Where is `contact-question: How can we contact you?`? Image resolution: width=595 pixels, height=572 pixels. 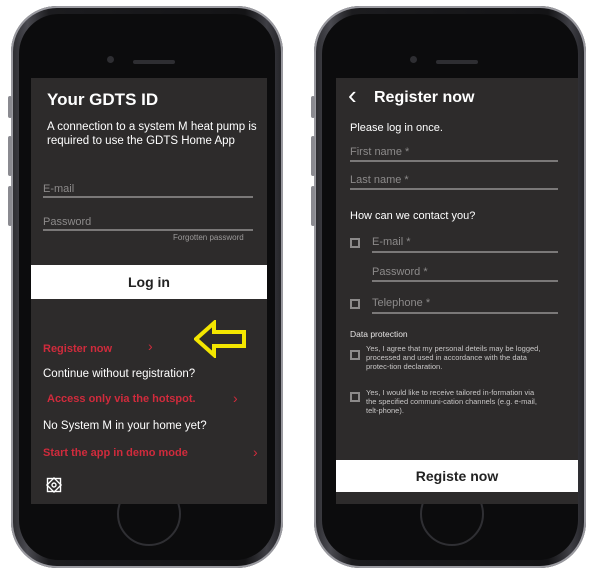
contact-question: How can we contact you? is located at coordinates (413, 216).